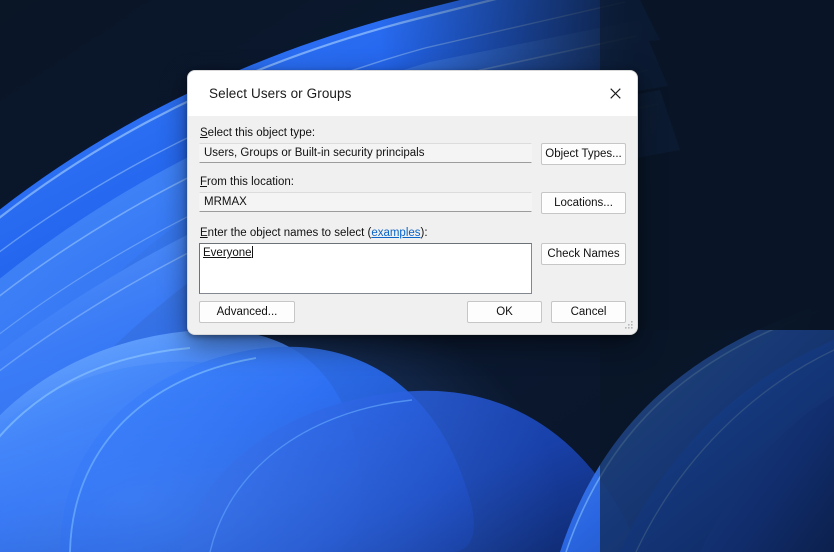 This screenshot has width=834, height=552. I want to click on text-caret, so click(252, 252).